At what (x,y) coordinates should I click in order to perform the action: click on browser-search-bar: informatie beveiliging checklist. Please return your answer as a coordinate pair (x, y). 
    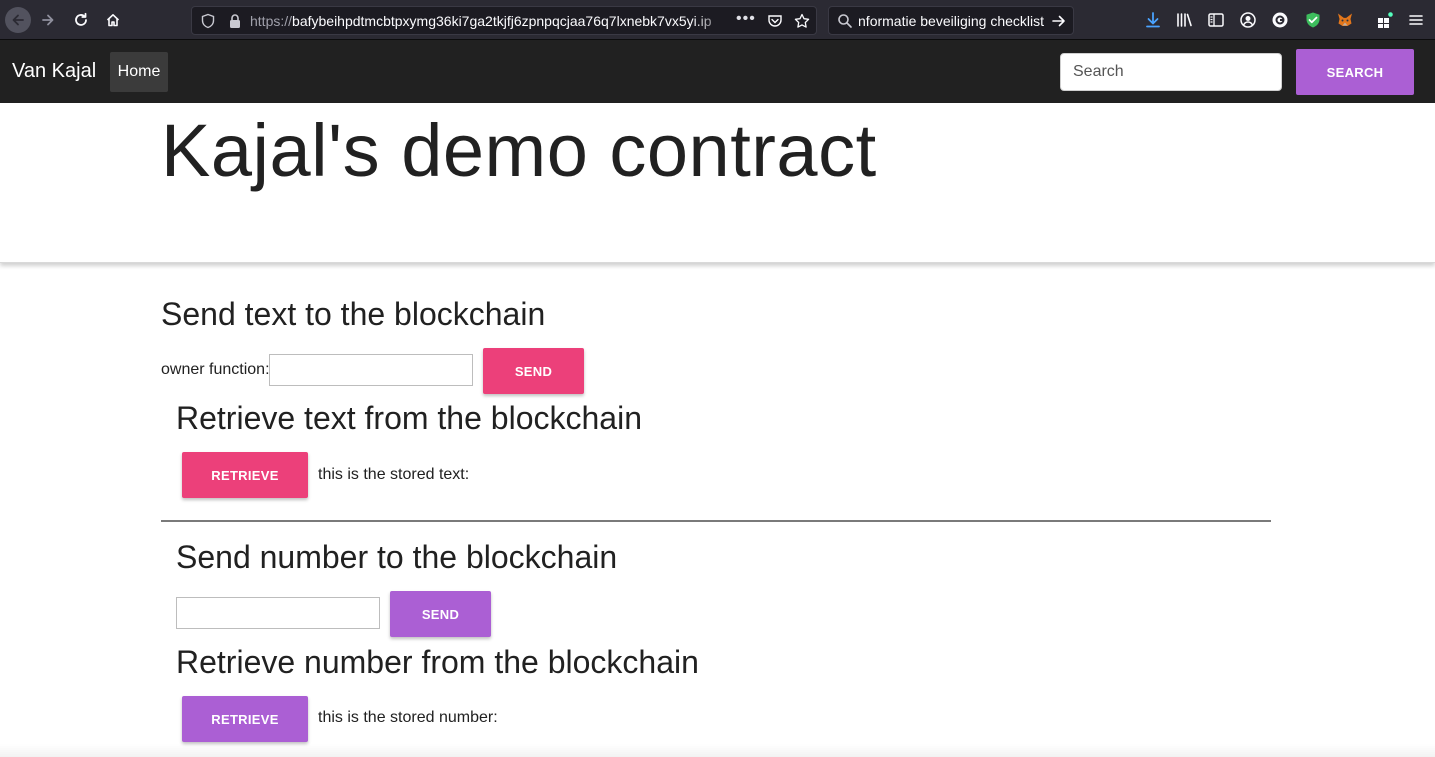
    Looking at the image, I should click on (951, 20).